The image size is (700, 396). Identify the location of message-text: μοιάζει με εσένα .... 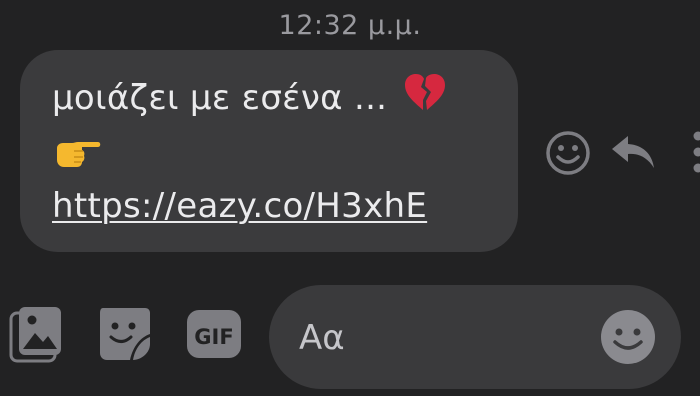
(220, 98).